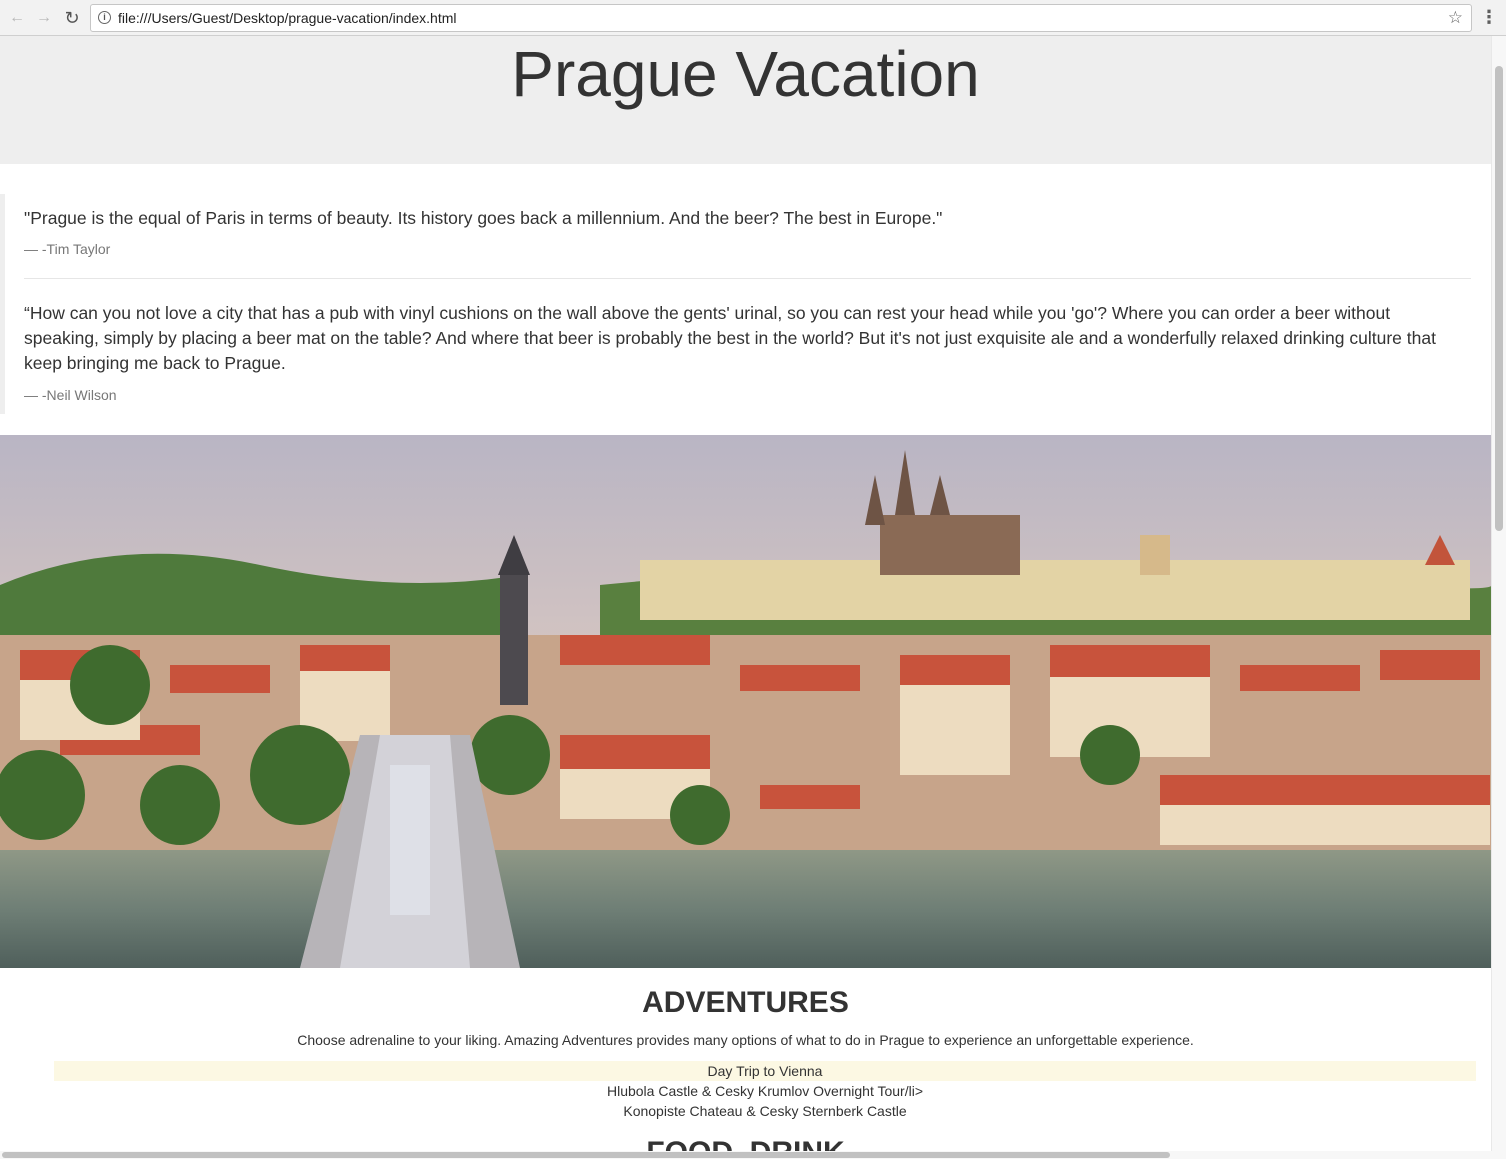  I want to click on quote-author: — -Neil Wilson, so click(70, 395).